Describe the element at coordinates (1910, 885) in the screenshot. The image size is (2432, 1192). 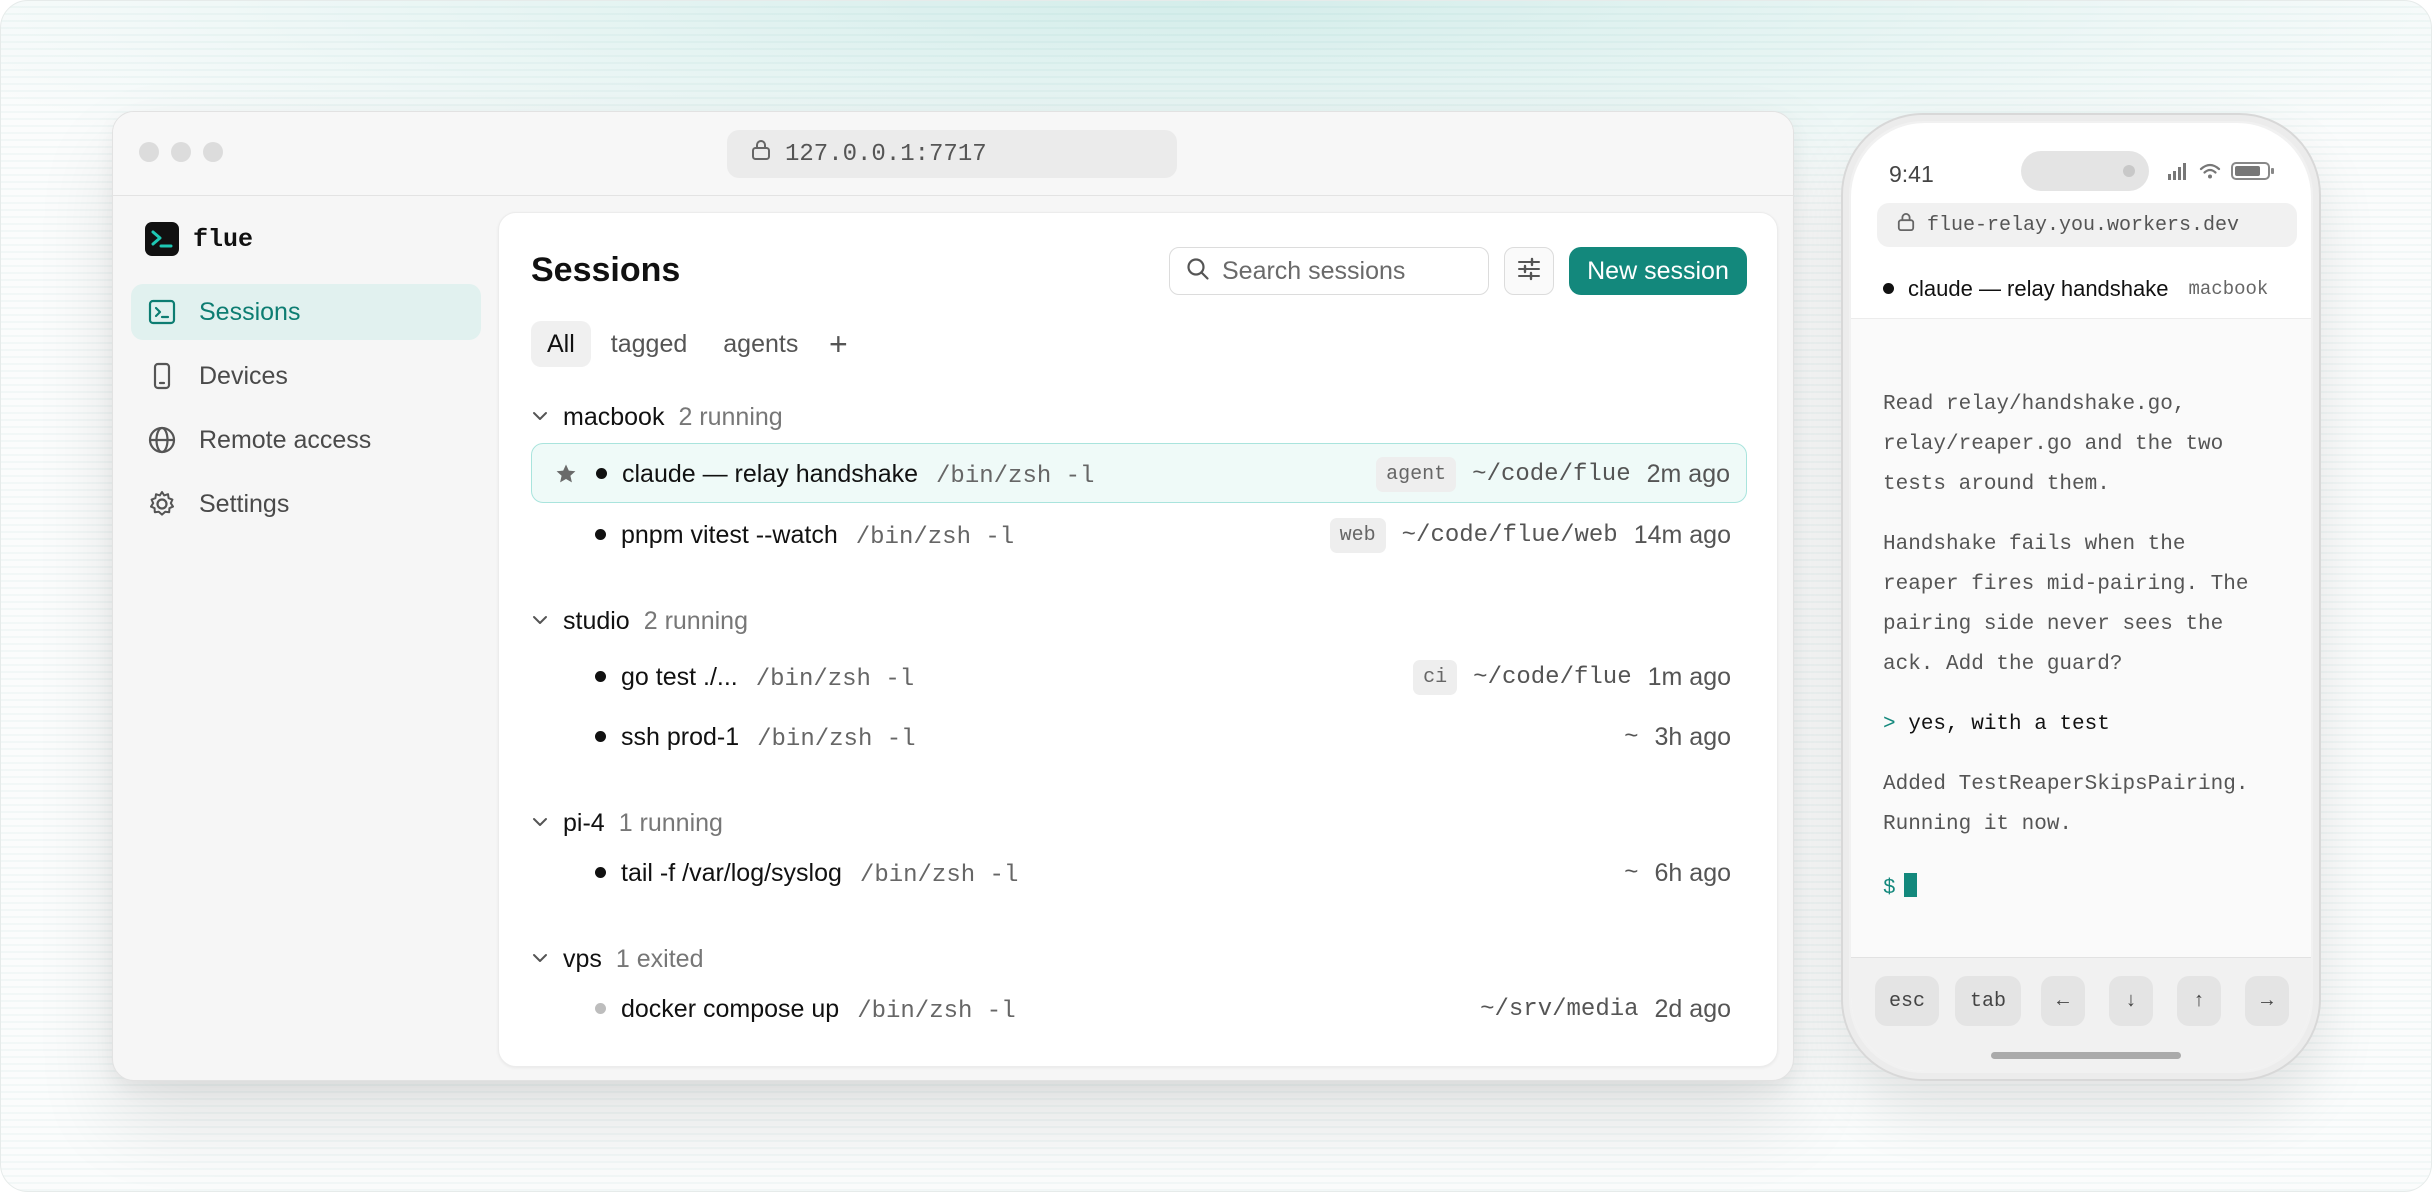
I see `text-cursor` at that location.